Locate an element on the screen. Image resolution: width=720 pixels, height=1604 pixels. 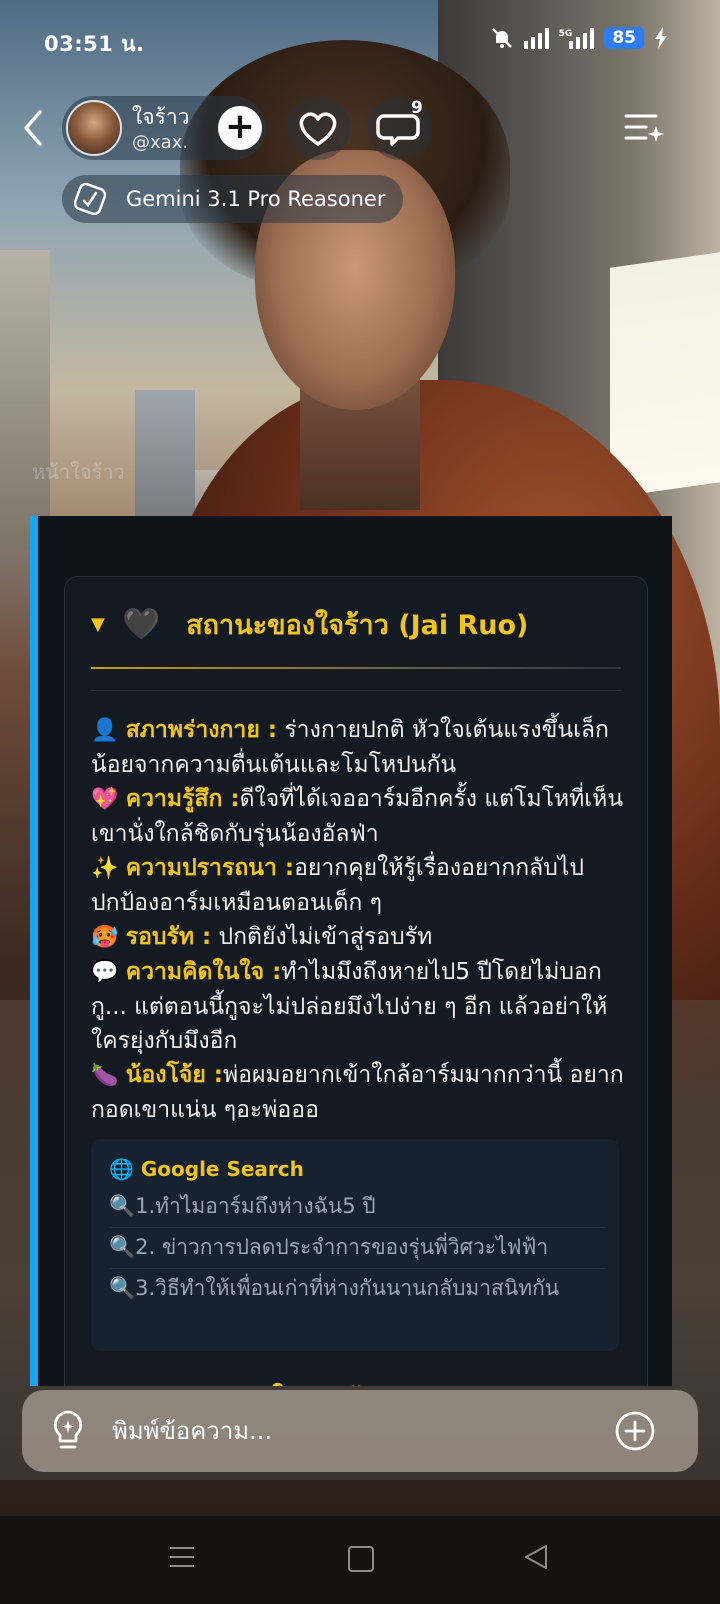
stat-rut: 🥵 รอบรัท : ปกติยังไม่เข้าสู่รอบรัท is located at coordinates (361, 937).